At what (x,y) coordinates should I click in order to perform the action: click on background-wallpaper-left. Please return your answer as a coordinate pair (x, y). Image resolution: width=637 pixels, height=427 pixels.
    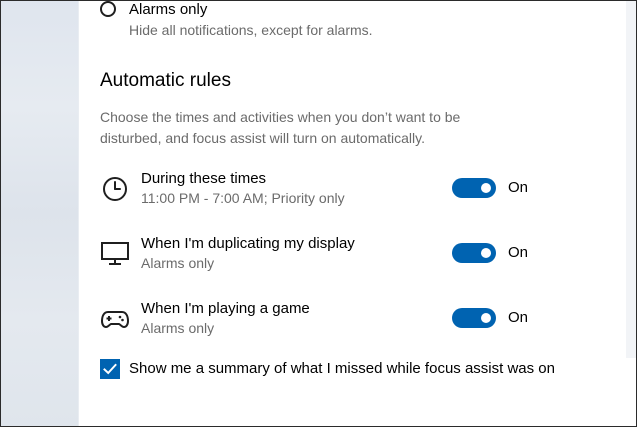
    Looking at the image, I should click on (39, 213).